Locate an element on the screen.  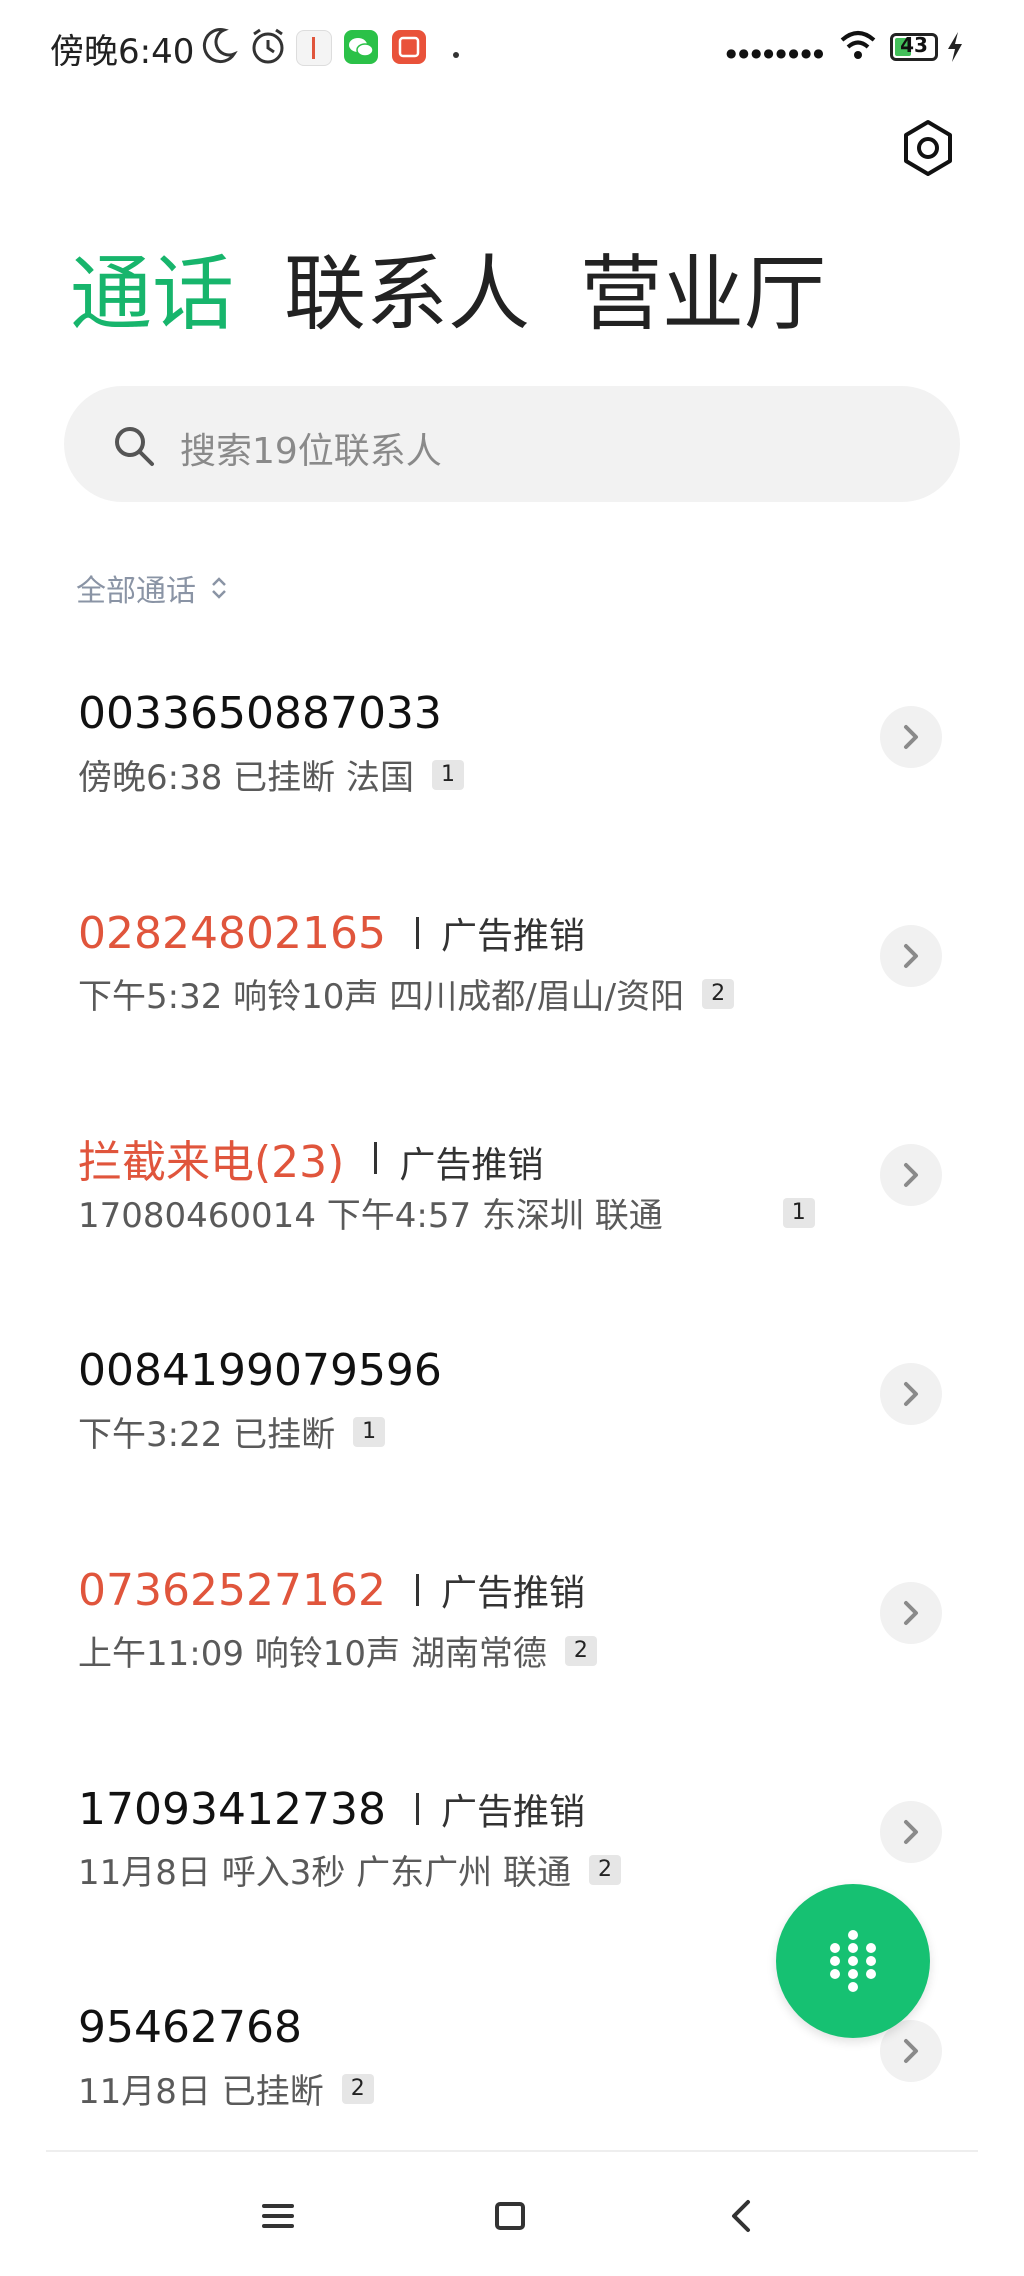
nav-back-button is located at coordinates (742, 2216).